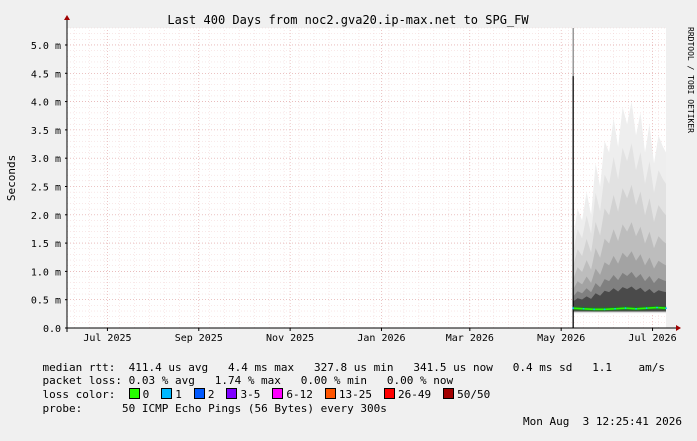  Describe the element at coordinates (254, 408) in the screenshot. I see `probe-description: 50 ICMP Echo Pings (56 Bytes) every 300s` at that location.